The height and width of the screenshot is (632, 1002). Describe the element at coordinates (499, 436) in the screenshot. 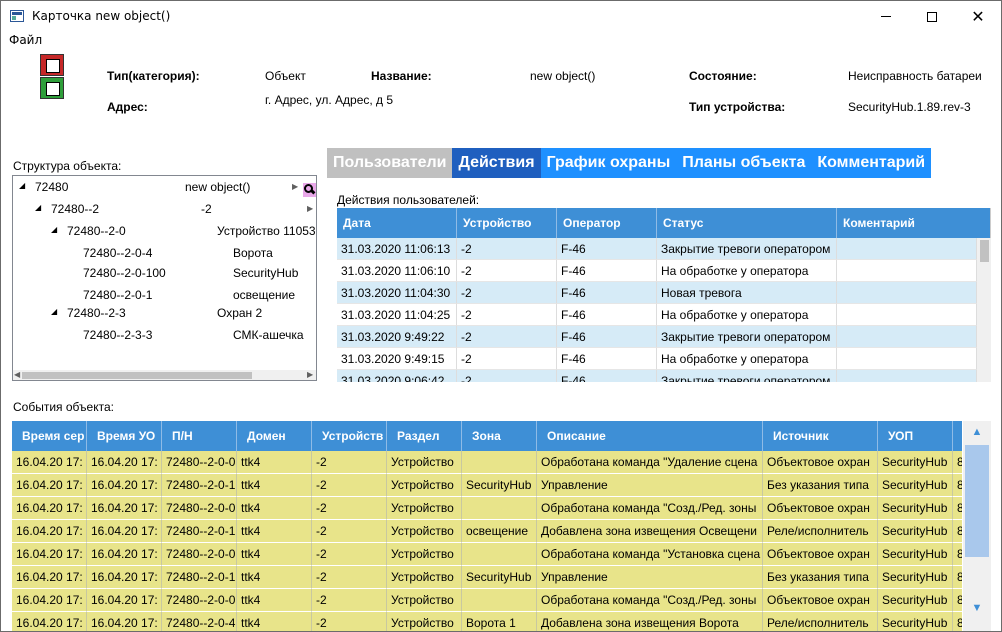

I see `column-header: Зона` at that location.